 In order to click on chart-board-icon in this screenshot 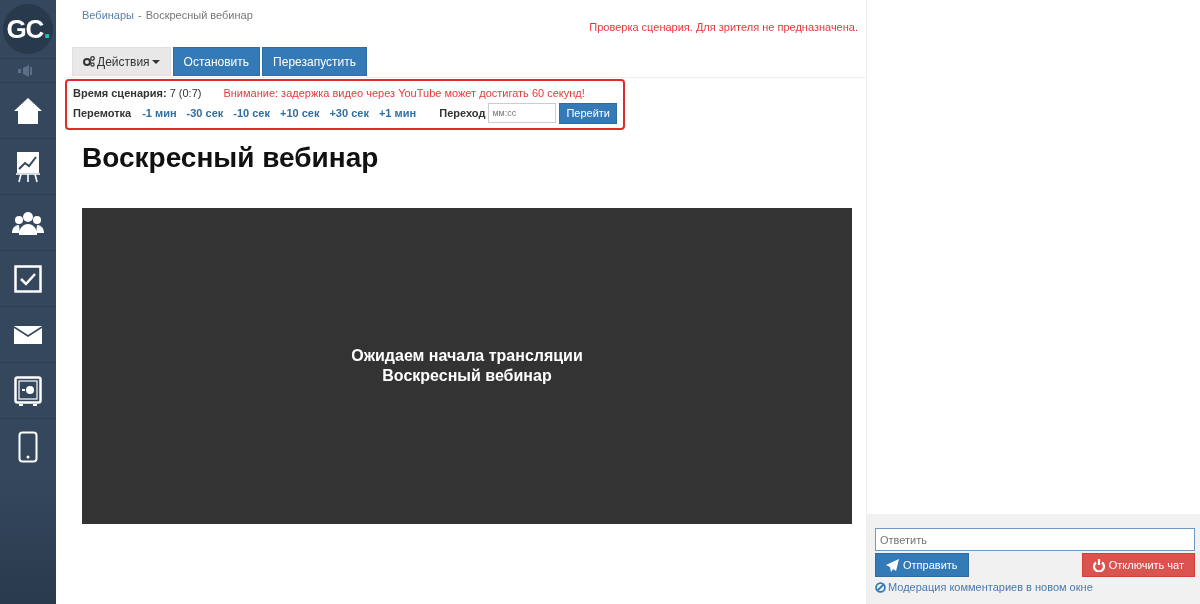, I will do `click(28, 166)`.